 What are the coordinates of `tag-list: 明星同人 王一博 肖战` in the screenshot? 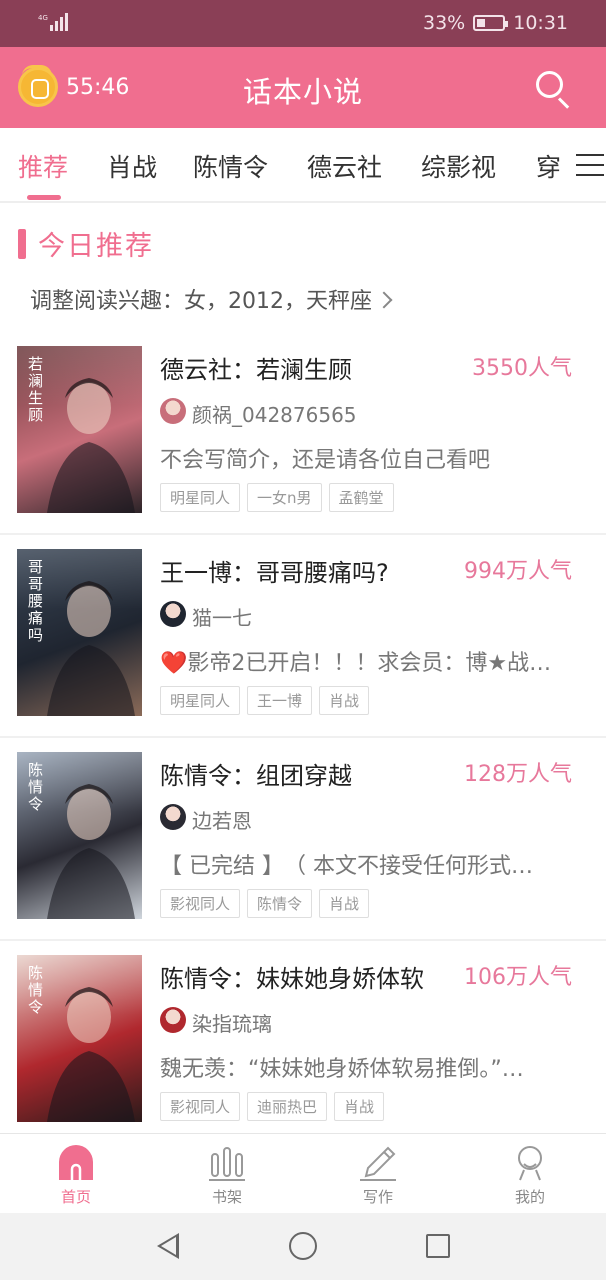 It's located at (265, 700).